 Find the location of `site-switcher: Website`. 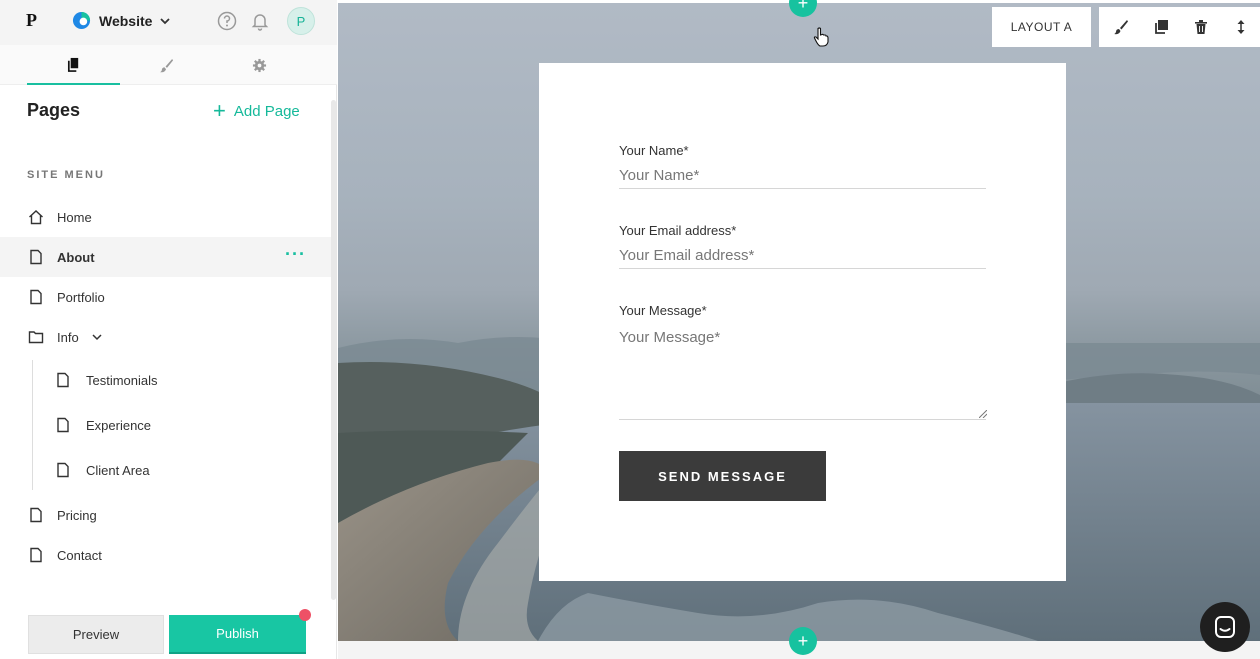

site-switcher: Website is located at coordinates (121, 20).